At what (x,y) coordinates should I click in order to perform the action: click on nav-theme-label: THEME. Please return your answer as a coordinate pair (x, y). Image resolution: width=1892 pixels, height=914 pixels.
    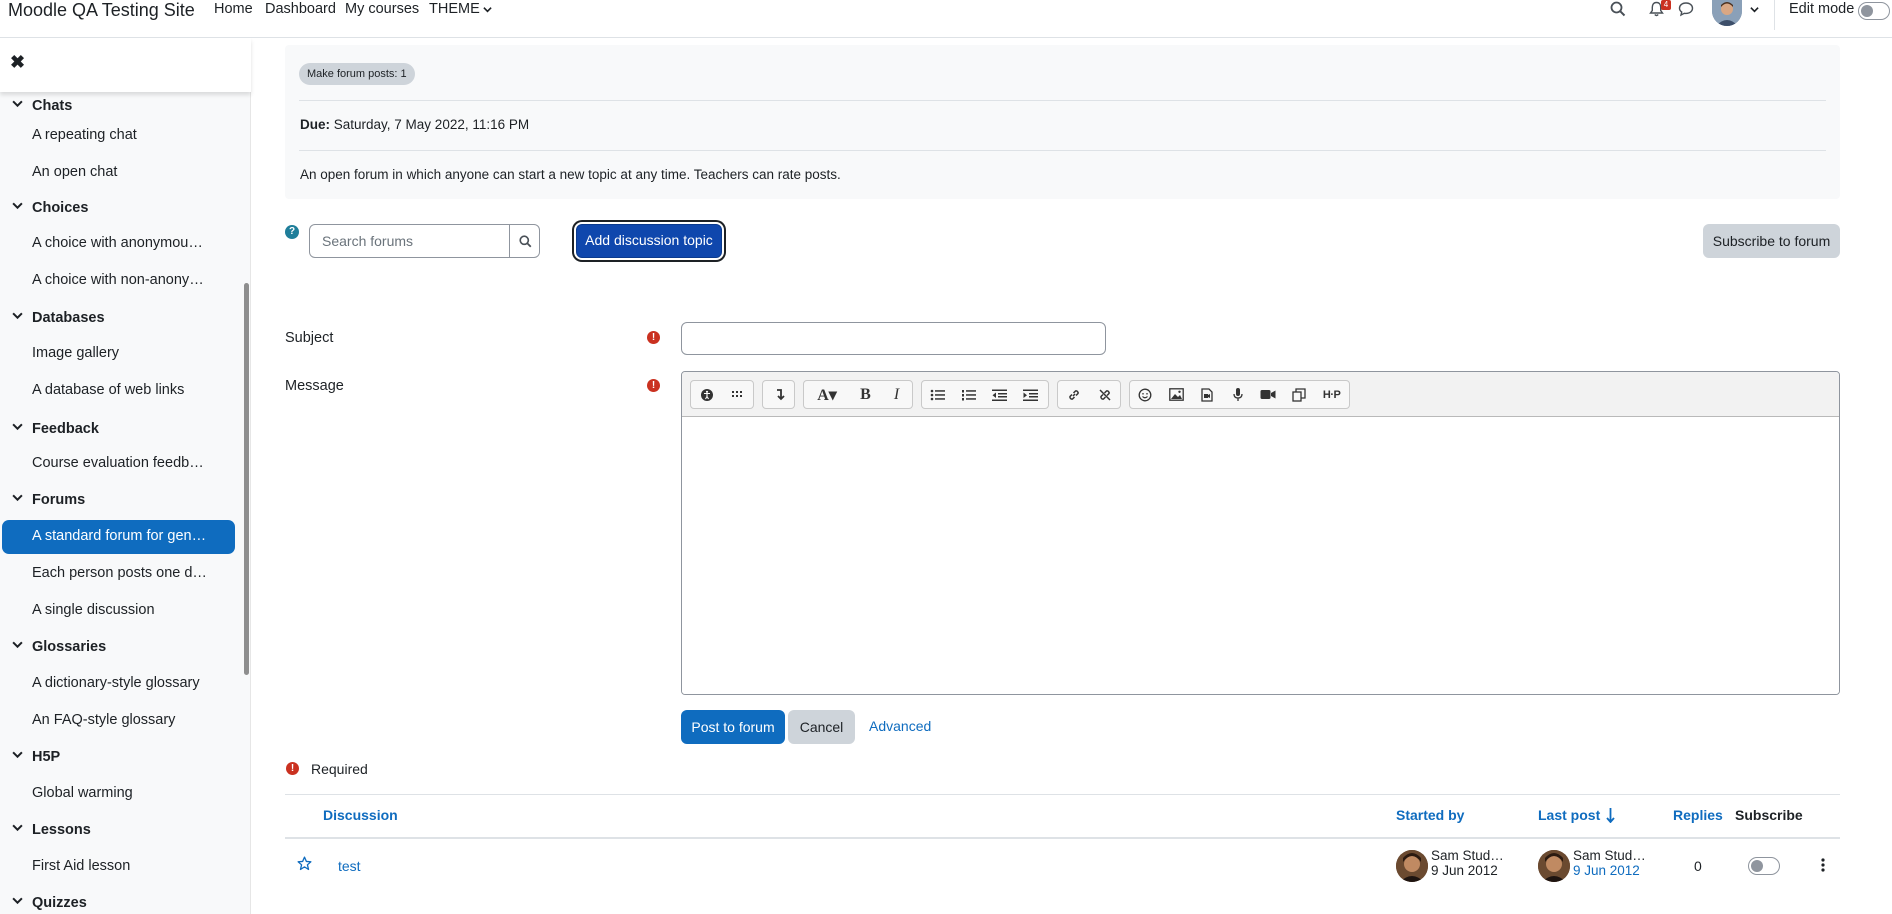
    Looking at the image, I should click on (454, 9).